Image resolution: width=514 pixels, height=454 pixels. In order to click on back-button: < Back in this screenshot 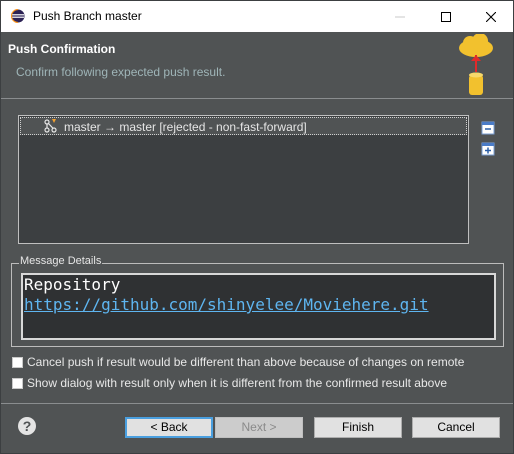, I will do `click(169, 427)`.